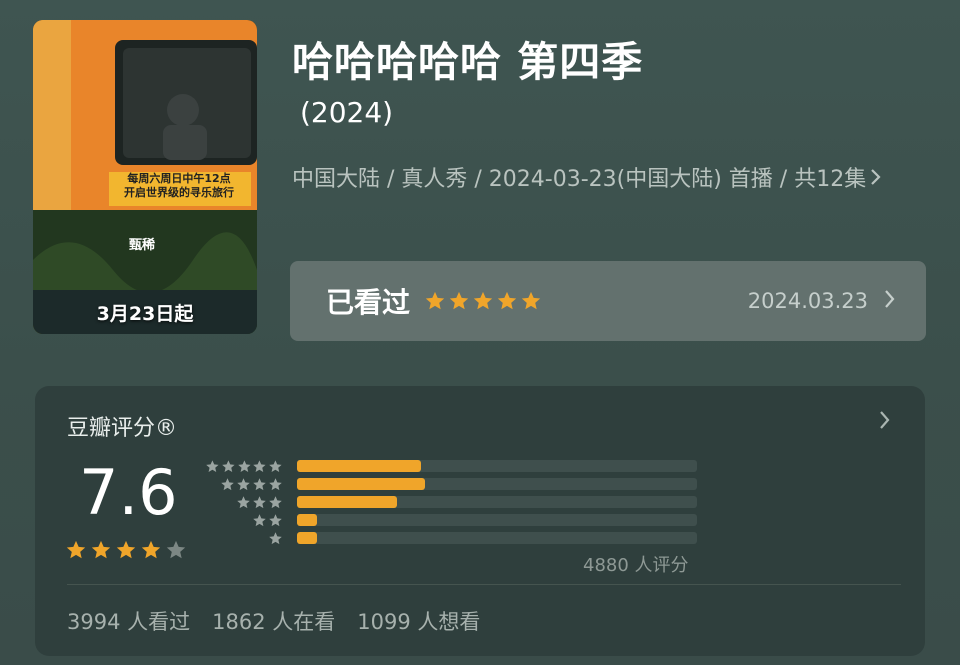  I want to click on rating-heading: 豆瓣评分®, so click(122, 428).